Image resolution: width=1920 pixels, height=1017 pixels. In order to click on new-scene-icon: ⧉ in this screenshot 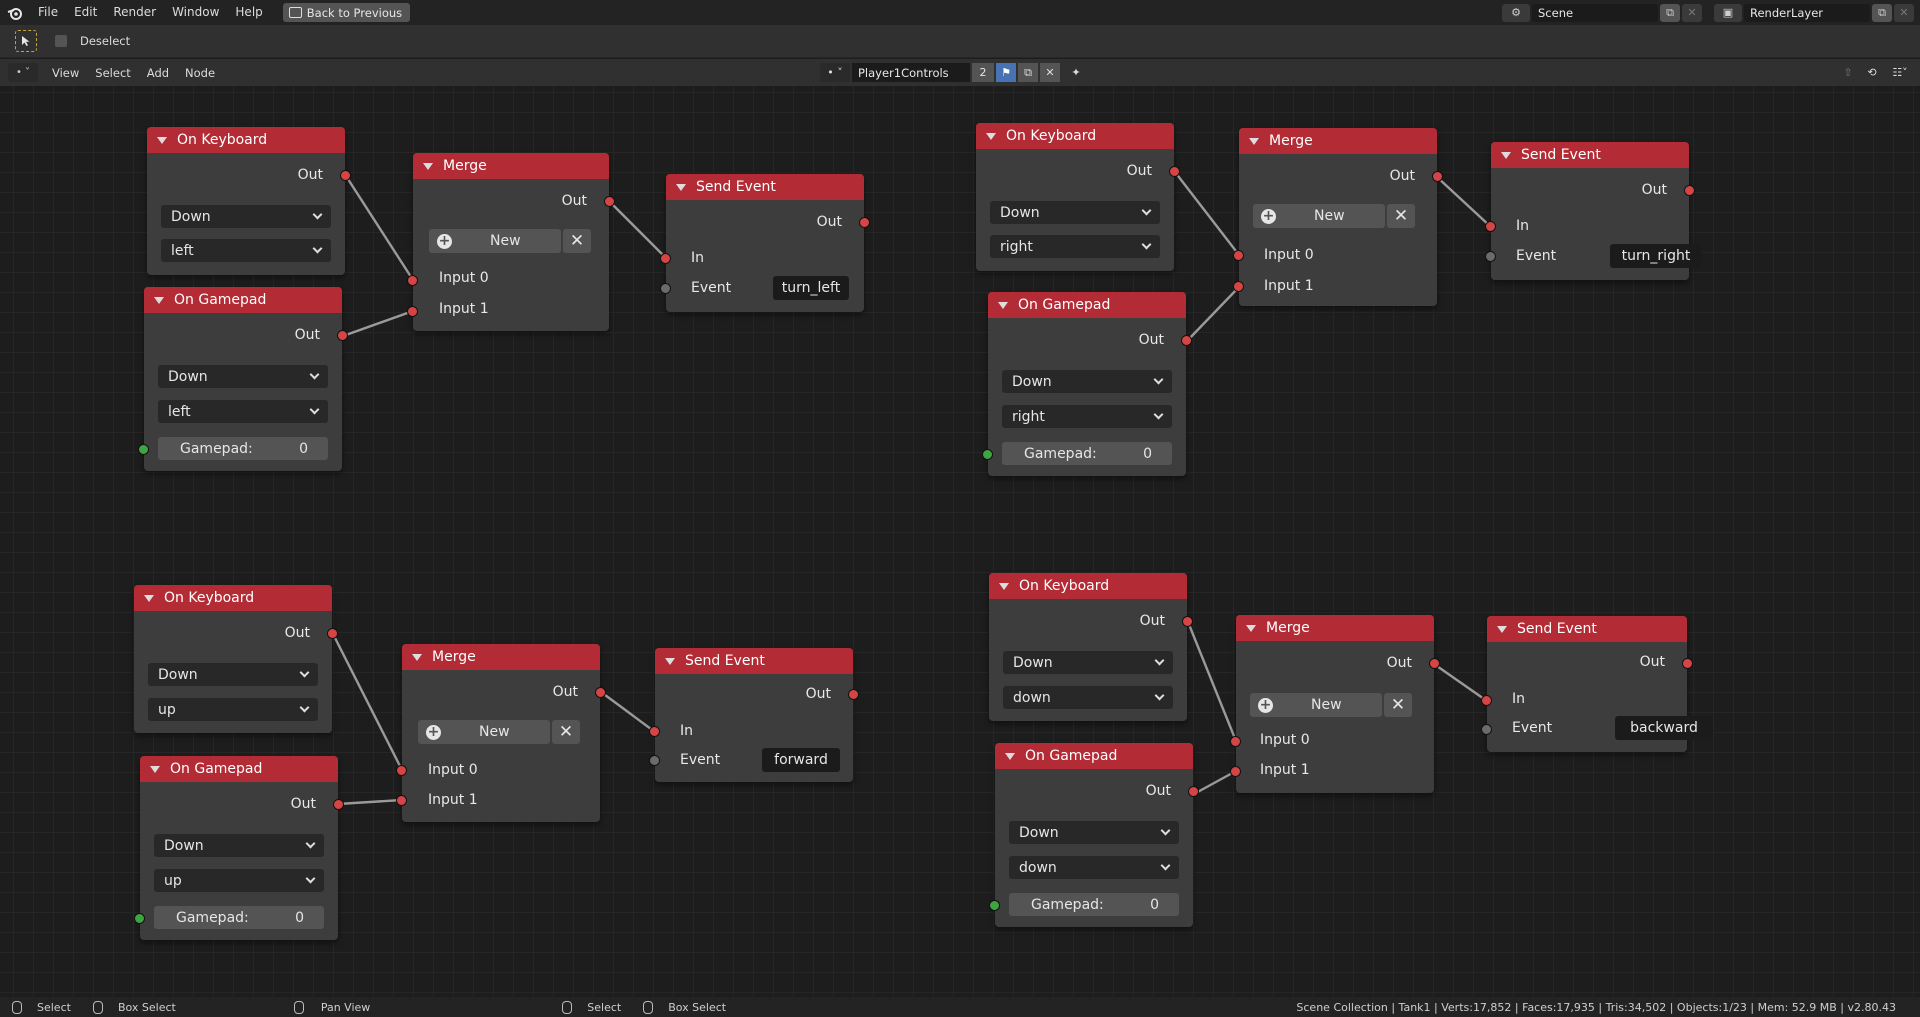, I will do `click(1670, 12)`.